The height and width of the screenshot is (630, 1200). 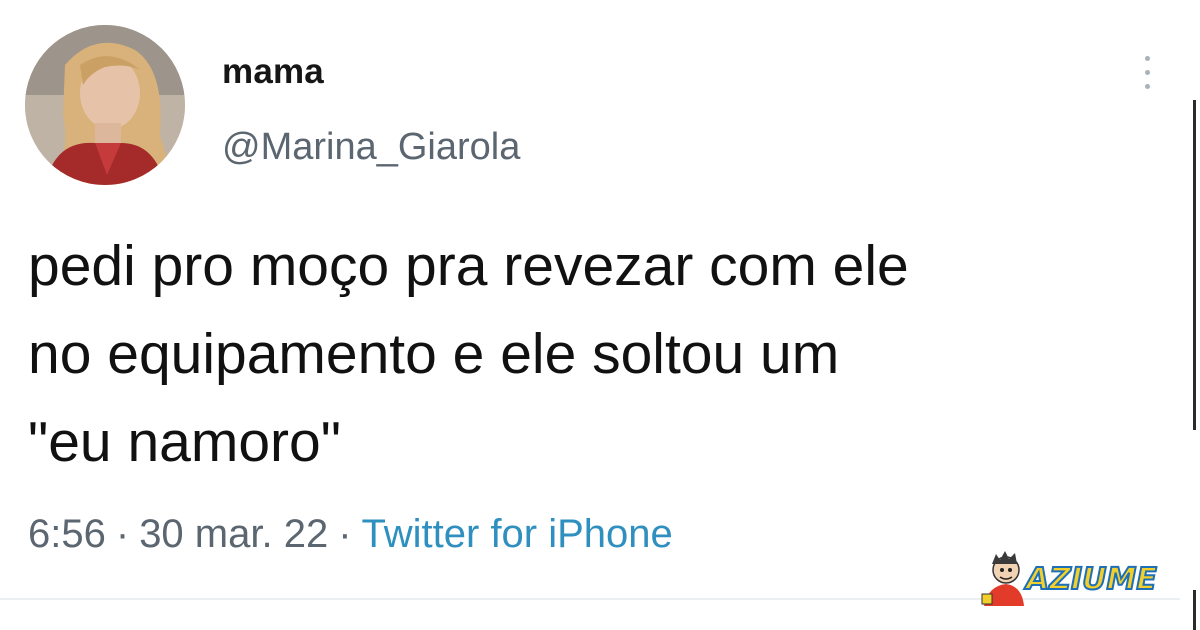 What do you see at coordinates (1194, 610) in the screenshot?
I see `scrollbar-bottom` at bounding box center [1194, 610].